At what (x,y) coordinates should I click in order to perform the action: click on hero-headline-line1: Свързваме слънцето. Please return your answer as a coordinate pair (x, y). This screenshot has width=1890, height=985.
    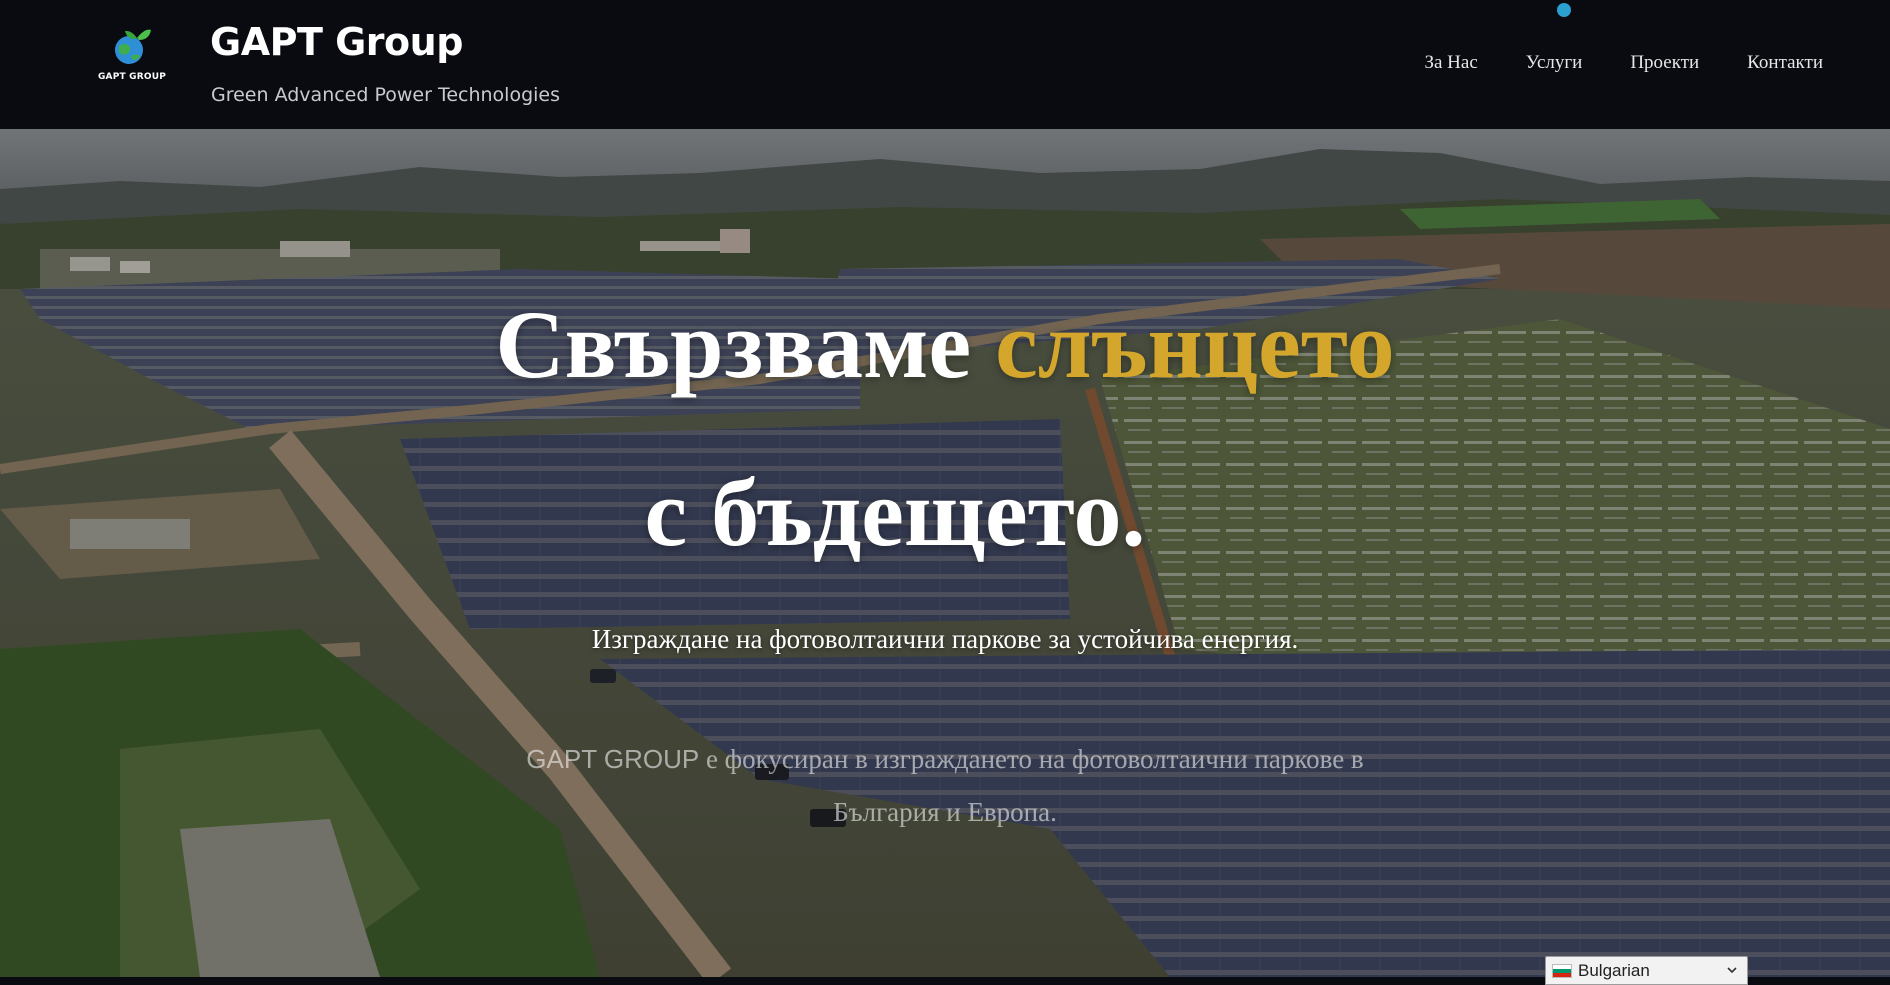
    Looking at the image, I should click on (945, 345).